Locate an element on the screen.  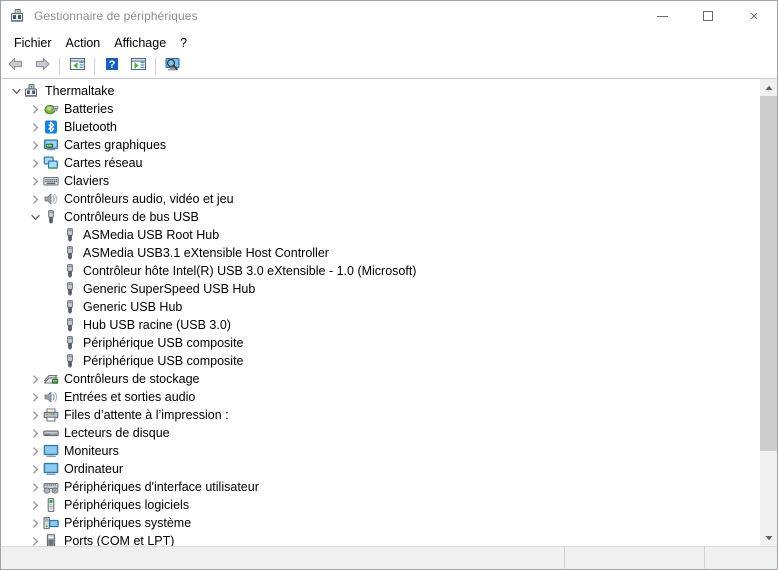
back-arrow-icon is located at coordinates (16, 66).